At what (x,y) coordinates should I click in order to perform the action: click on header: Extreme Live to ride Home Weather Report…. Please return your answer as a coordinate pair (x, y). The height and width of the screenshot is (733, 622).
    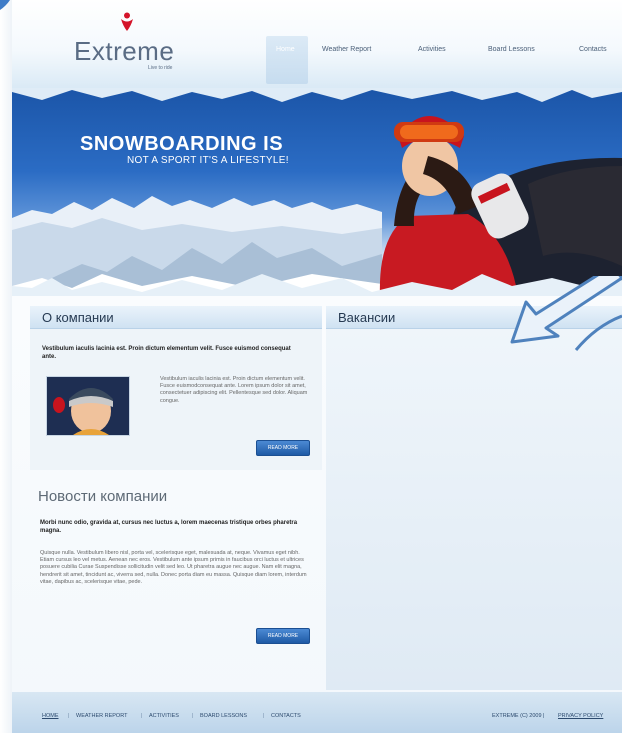
    Looking at the image, I should click on (317, 46).